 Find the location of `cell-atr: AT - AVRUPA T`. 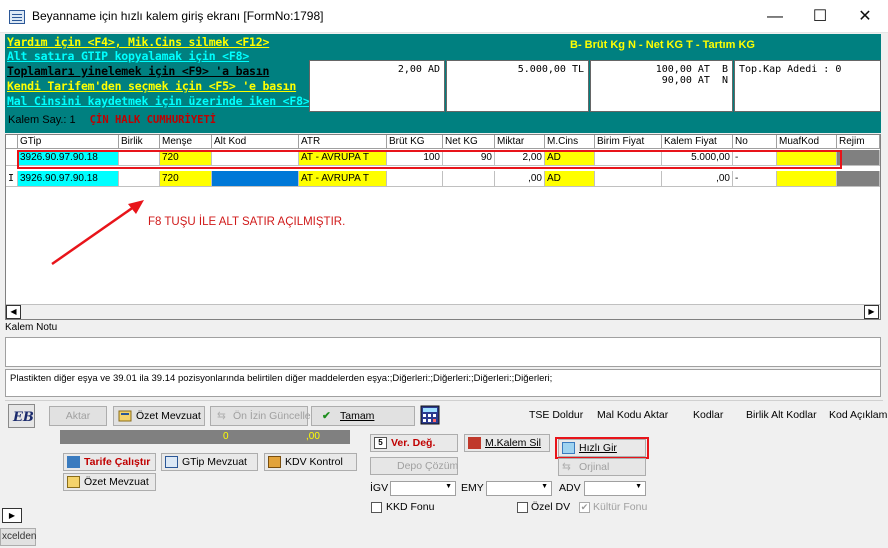

cell-atr: AT - AVRUPA T is located at coordinates (343, 179).